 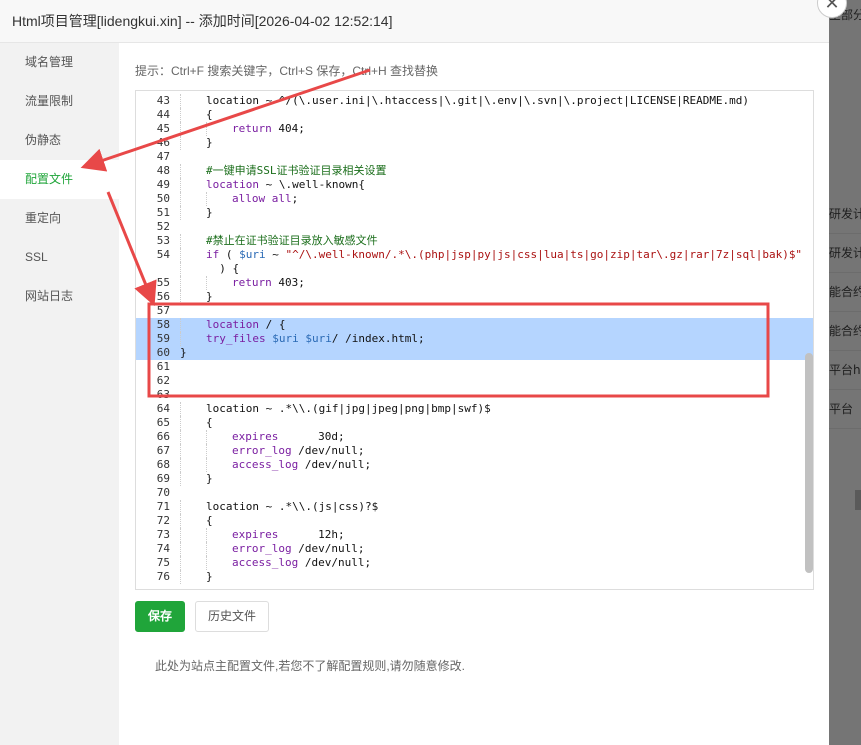 I want to click on code-token: location ~ .*\\.(js|css)?$, so click(x=292, y=506).